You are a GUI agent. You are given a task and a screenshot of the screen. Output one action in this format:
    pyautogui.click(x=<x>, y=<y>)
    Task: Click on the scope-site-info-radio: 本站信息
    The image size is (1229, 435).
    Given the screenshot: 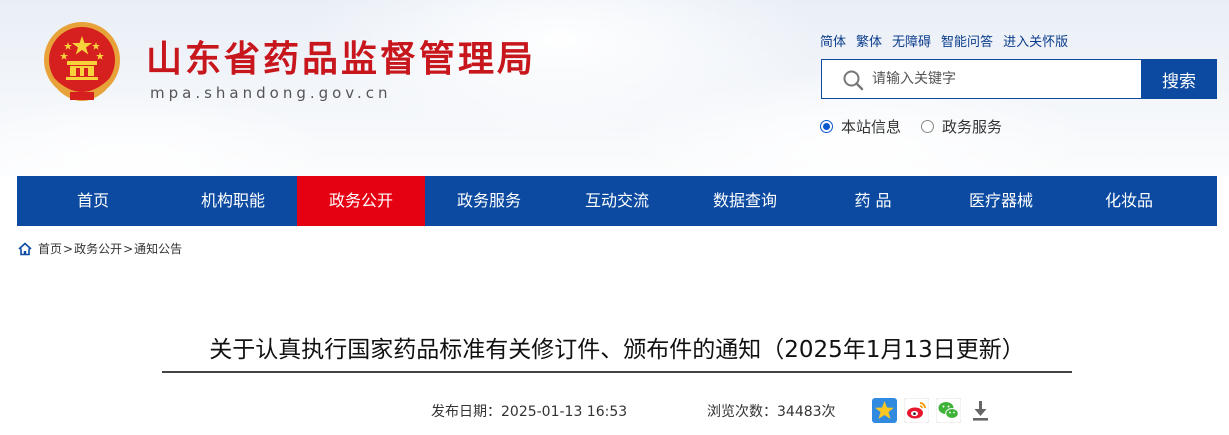 What is the action you would take?
    pyautogui.click(x=860, y=126)
    